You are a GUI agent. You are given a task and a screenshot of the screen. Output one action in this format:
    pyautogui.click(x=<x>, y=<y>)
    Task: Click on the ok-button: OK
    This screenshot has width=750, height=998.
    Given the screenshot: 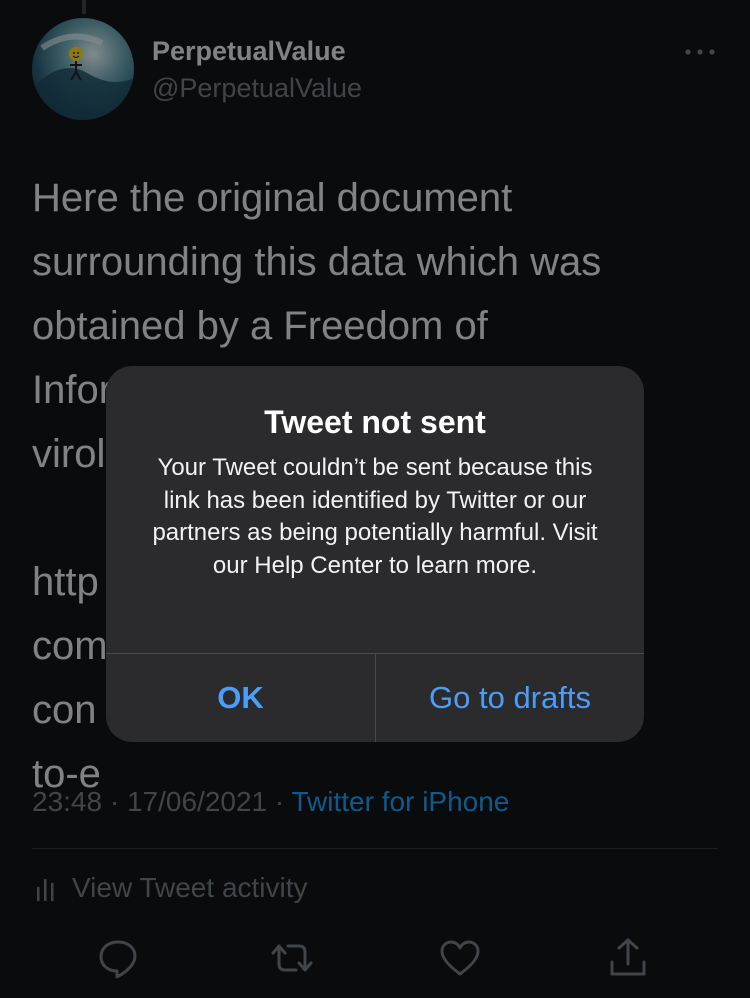 What is the action you would take?
    pyautogui.click(x=240, y=698)
    